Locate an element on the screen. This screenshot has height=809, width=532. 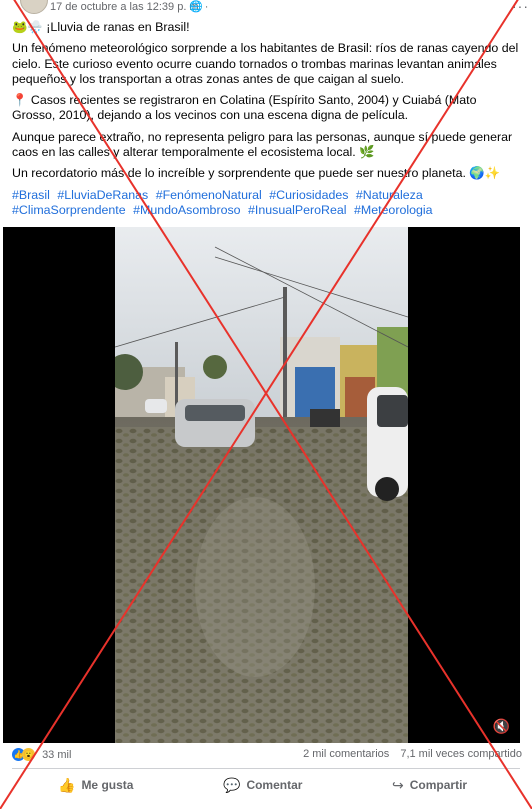
share-button: ↪ Compartir is located at coordinates (429, 785).